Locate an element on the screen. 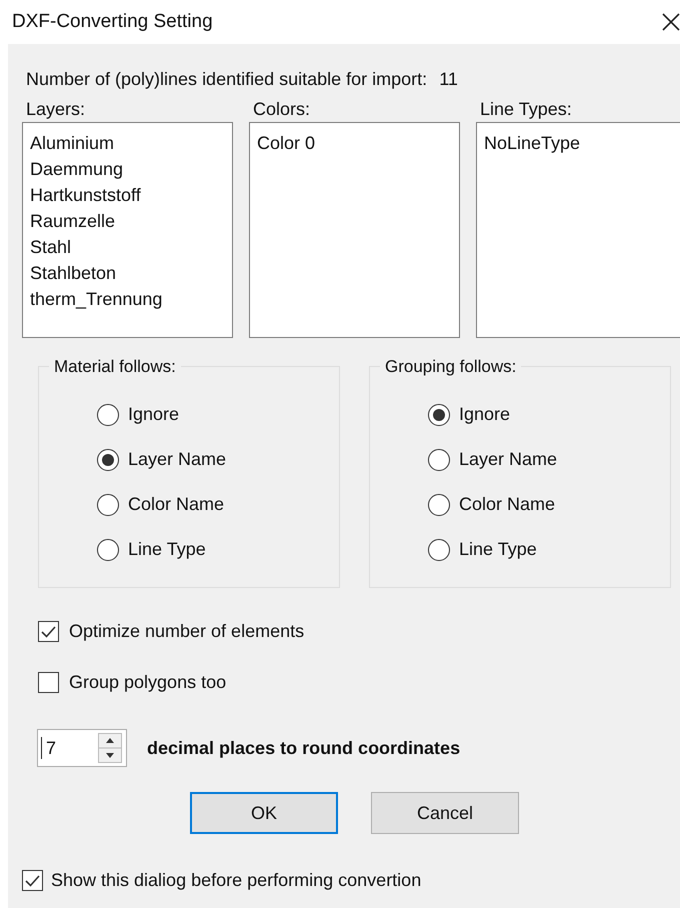 The height and width of the screenshot is (908, 680). checkbox-label: Group polygons too is located at coordinates (147, 682).